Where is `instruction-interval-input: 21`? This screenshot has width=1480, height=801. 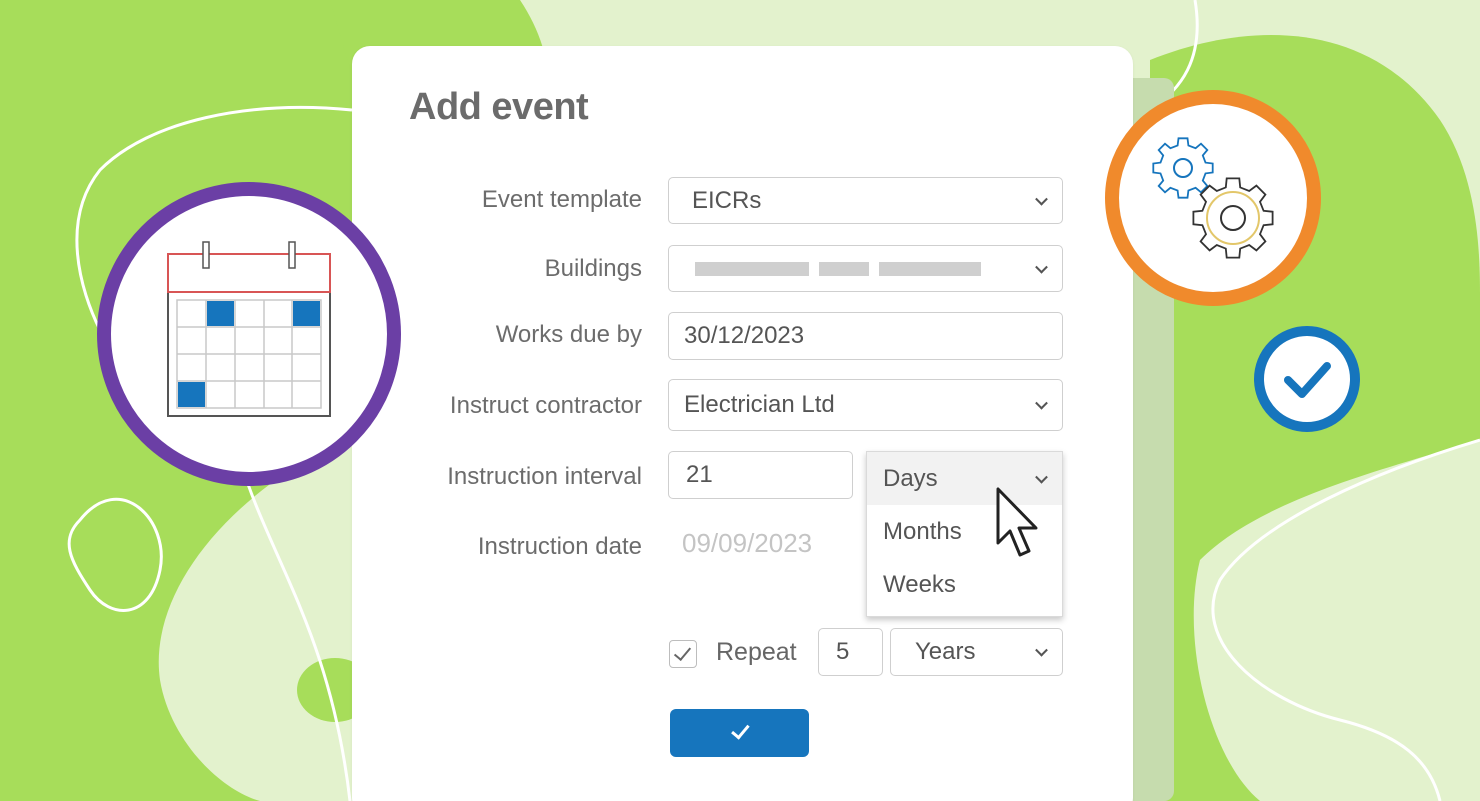
instruction-interval-input: 21 is located at coordinates (760, 475).